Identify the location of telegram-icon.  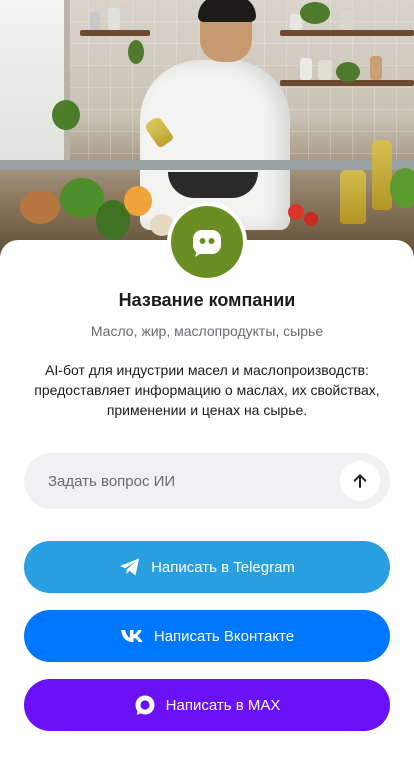
(130, 567).